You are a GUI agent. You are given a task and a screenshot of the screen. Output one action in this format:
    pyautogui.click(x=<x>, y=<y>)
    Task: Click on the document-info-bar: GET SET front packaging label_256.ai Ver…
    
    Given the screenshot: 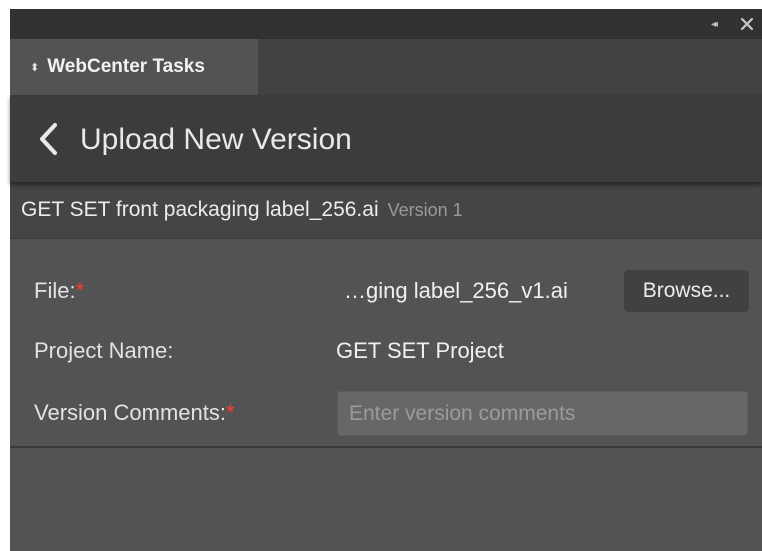 What is the action you would take?
    pyautogui.click(x=386, y=210)
    